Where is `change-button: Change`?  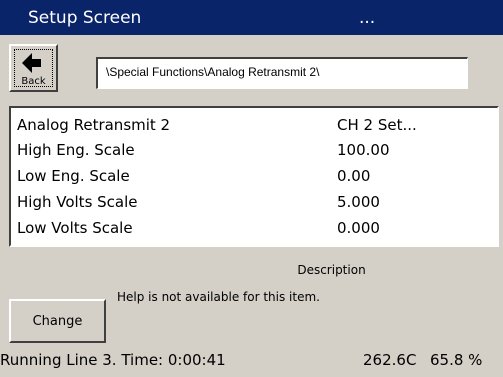 change-button: Change is located at coordinates (57, 321).